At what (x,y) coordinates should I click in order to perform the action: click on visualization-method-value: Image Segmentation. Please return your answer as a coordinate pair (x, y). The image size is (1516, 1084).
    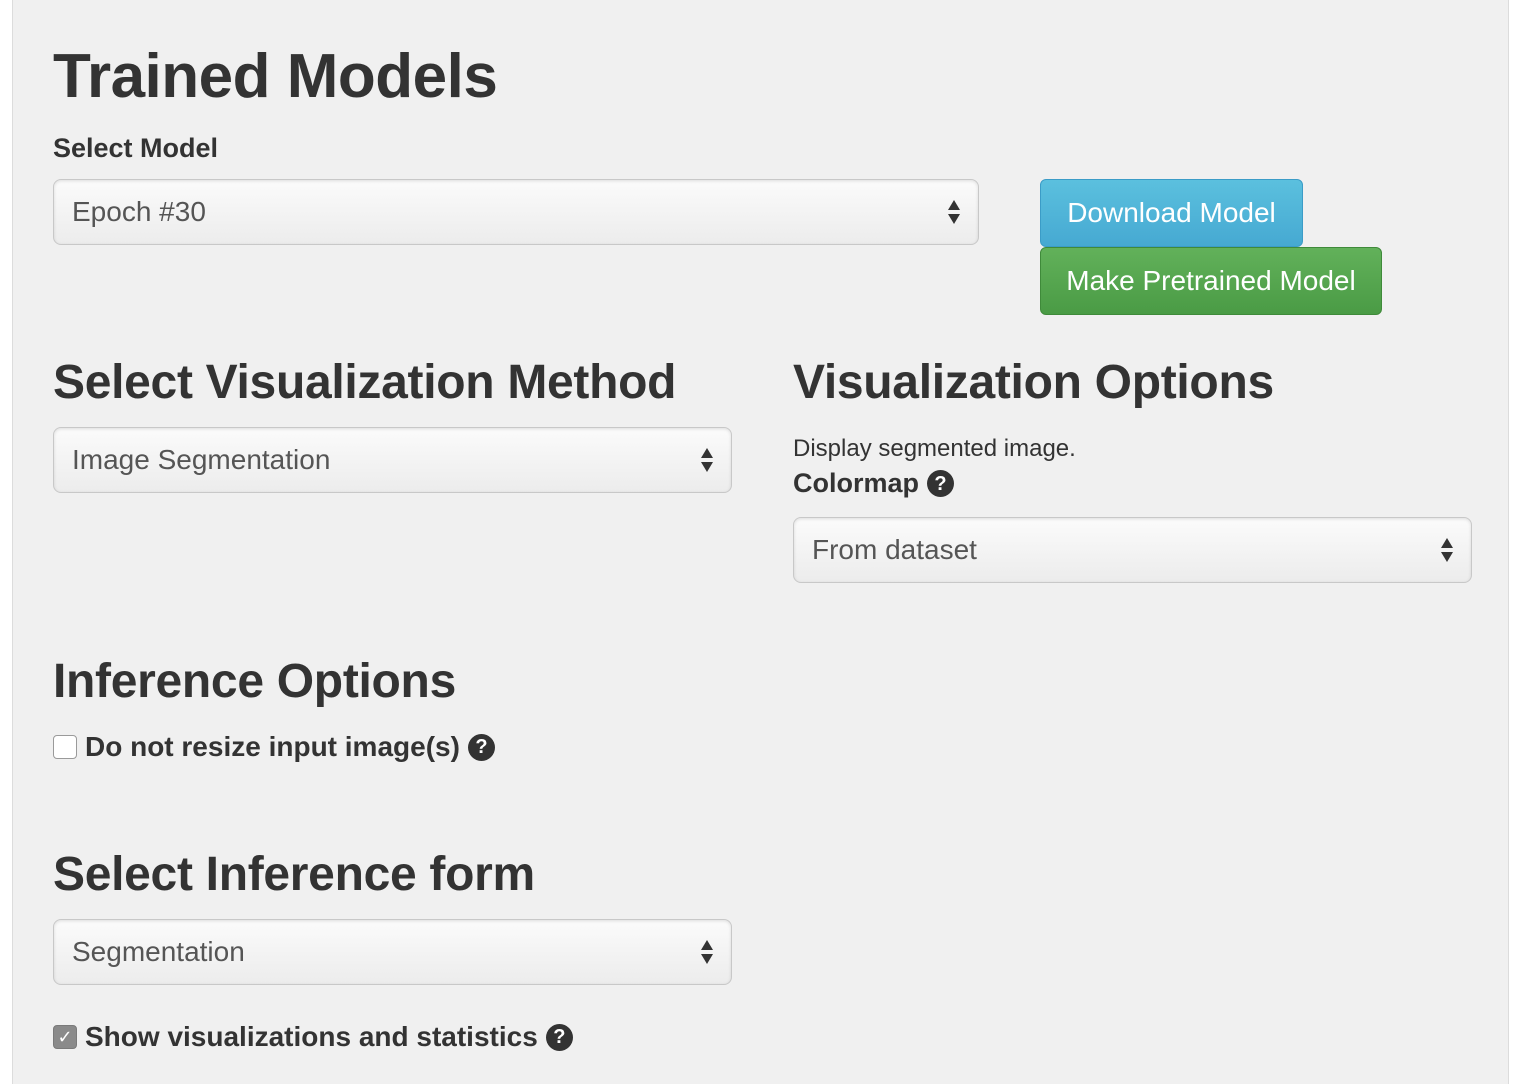
    Looking at the image, I should click on (201, 459).